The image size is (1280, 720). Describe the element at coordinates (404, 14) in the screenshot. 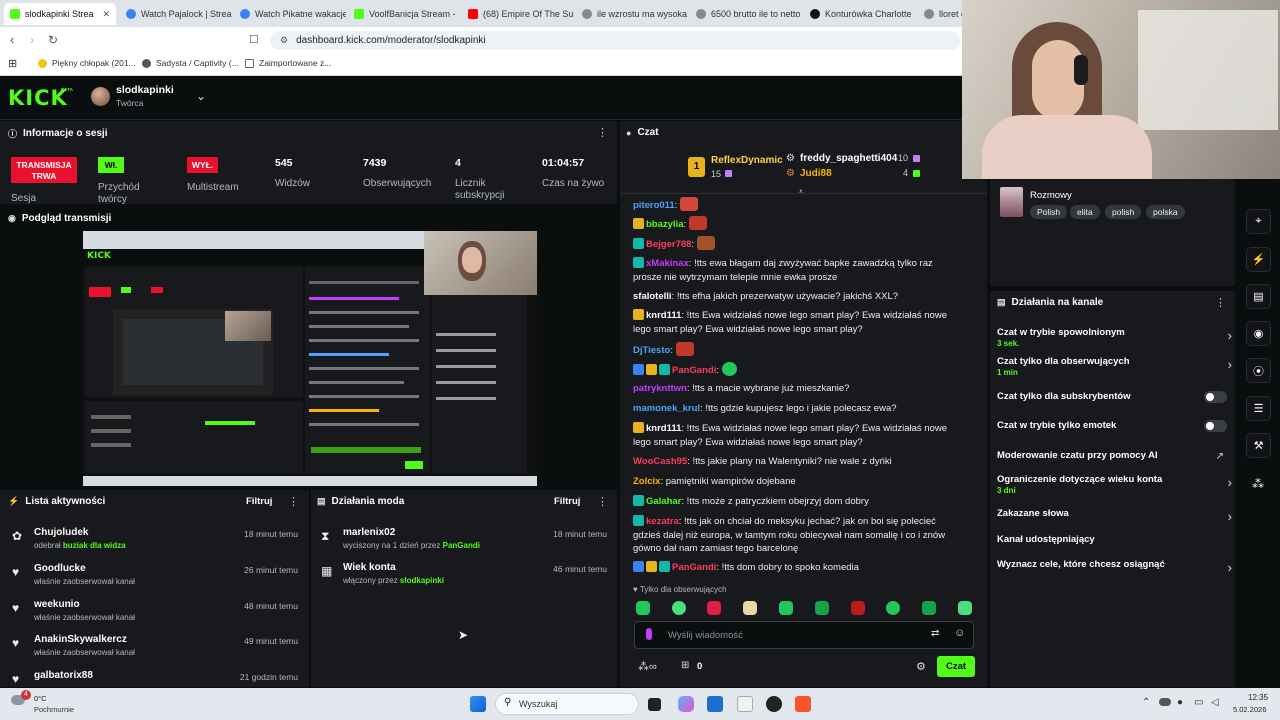

I see `browser-tab-3: VoolfBanicja Stream -` at that location.